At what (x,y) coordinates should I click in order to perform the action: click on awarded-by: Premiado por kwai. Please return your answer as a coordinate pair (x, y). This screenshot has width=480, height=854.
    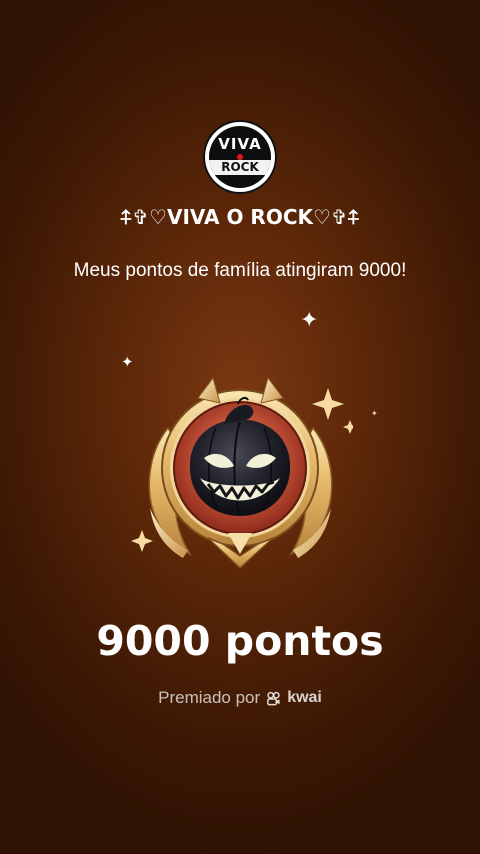
    Looking at the image, I should click on (240, 698).